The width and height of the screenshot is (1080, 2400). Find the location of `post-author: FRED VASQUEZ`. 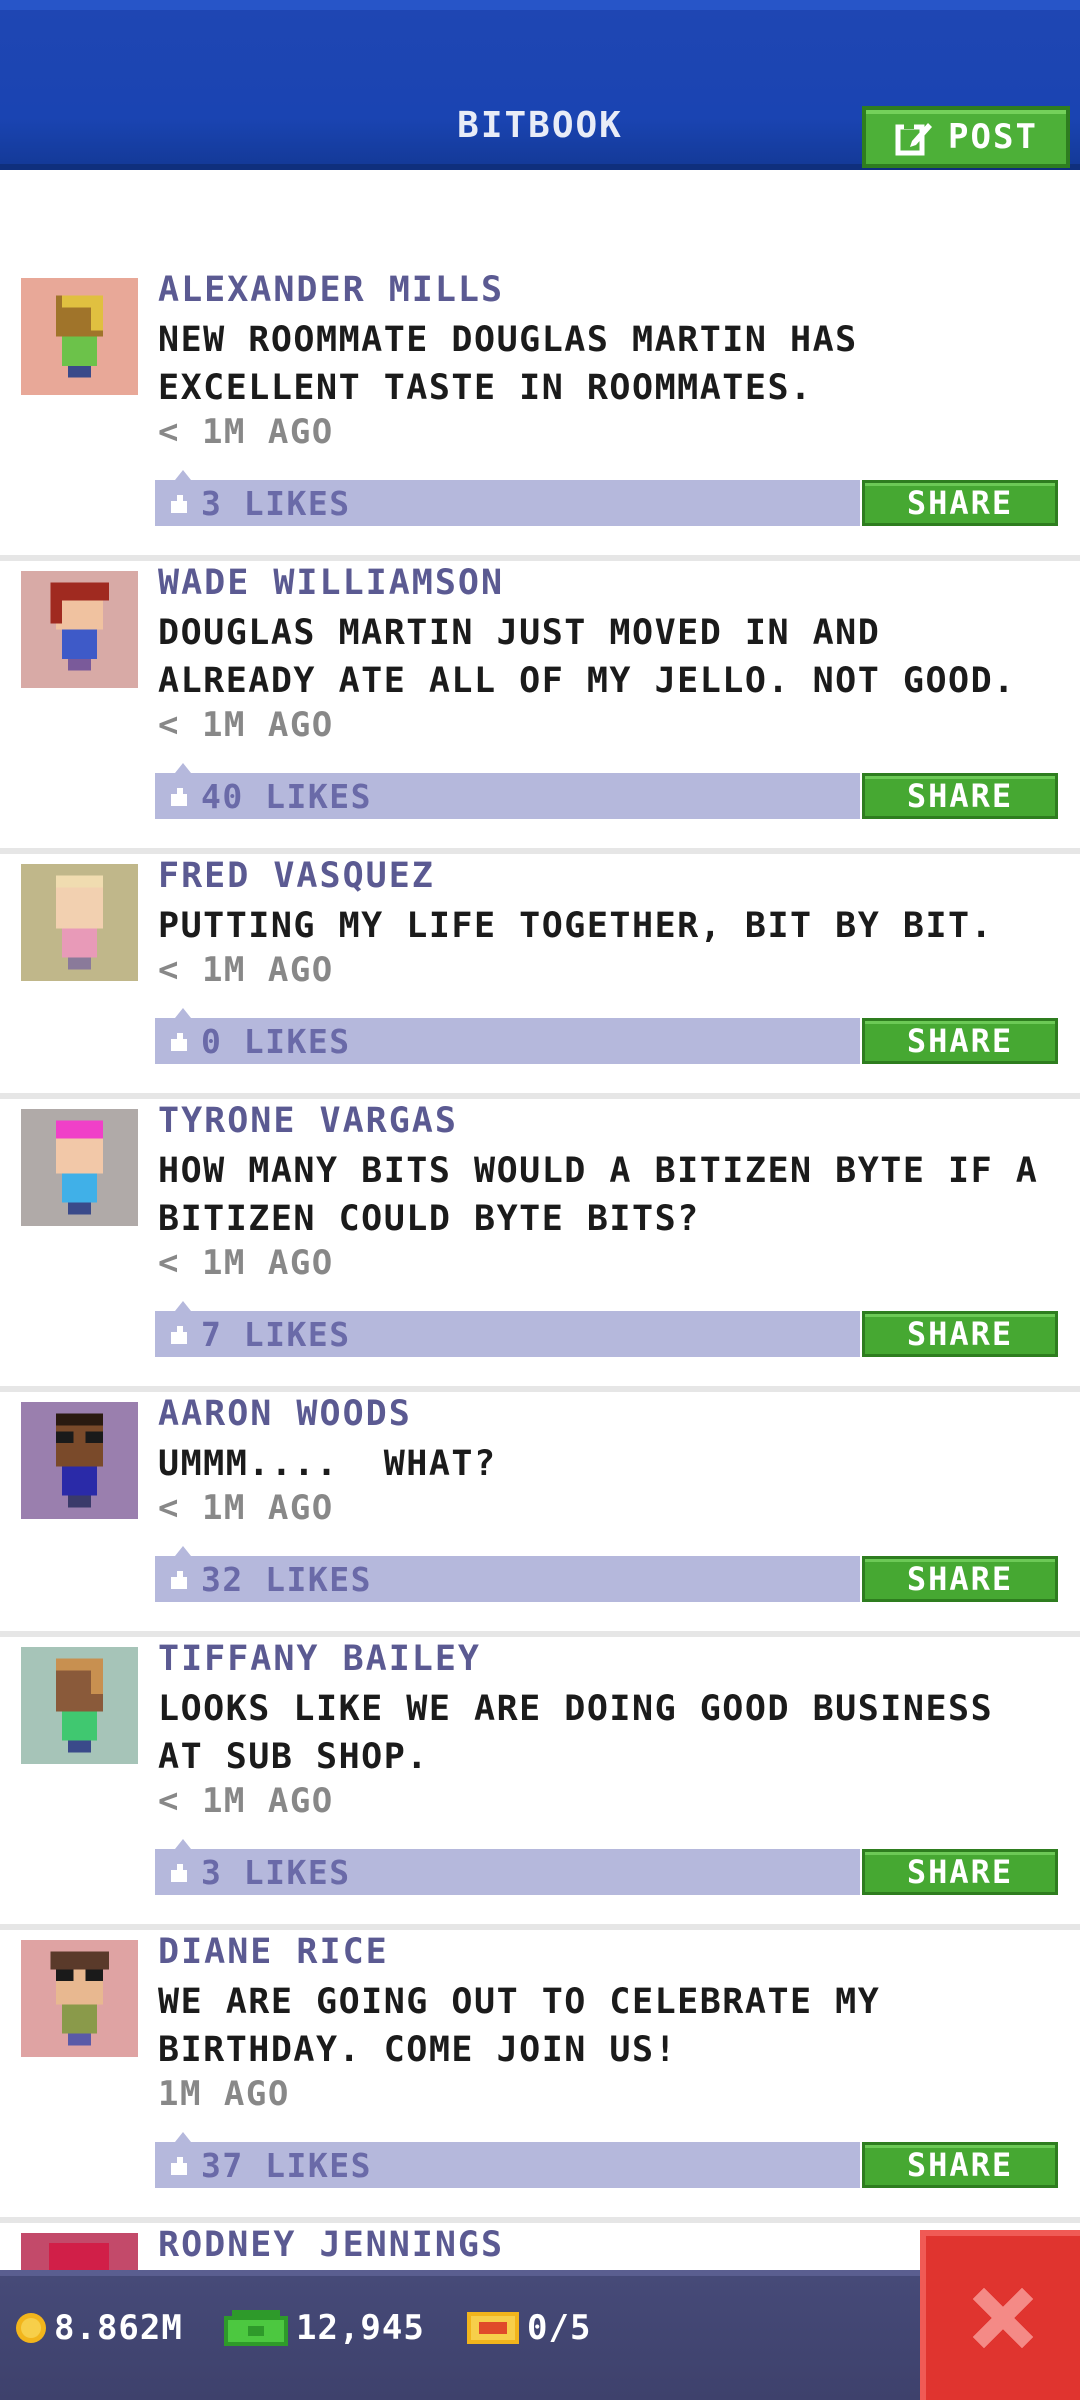

post-author: FRED VASQUEZ is located at coordinates (296, 876).